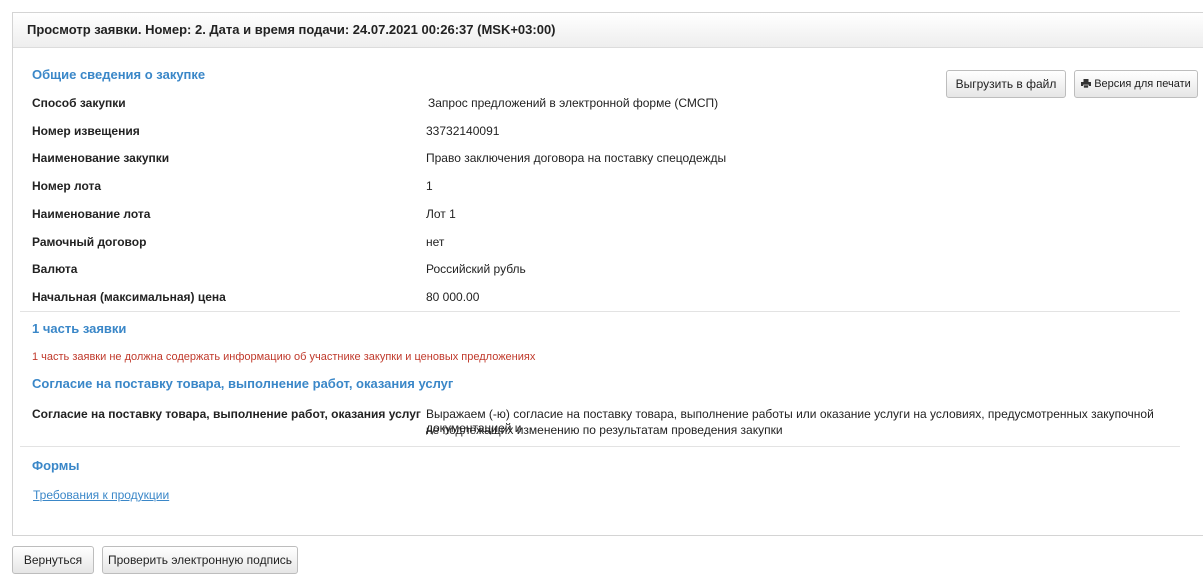  What do you see at coordinates (1086, 83) in the screenshot?
I see `printer-icon` at bounding box center [1086, 83].